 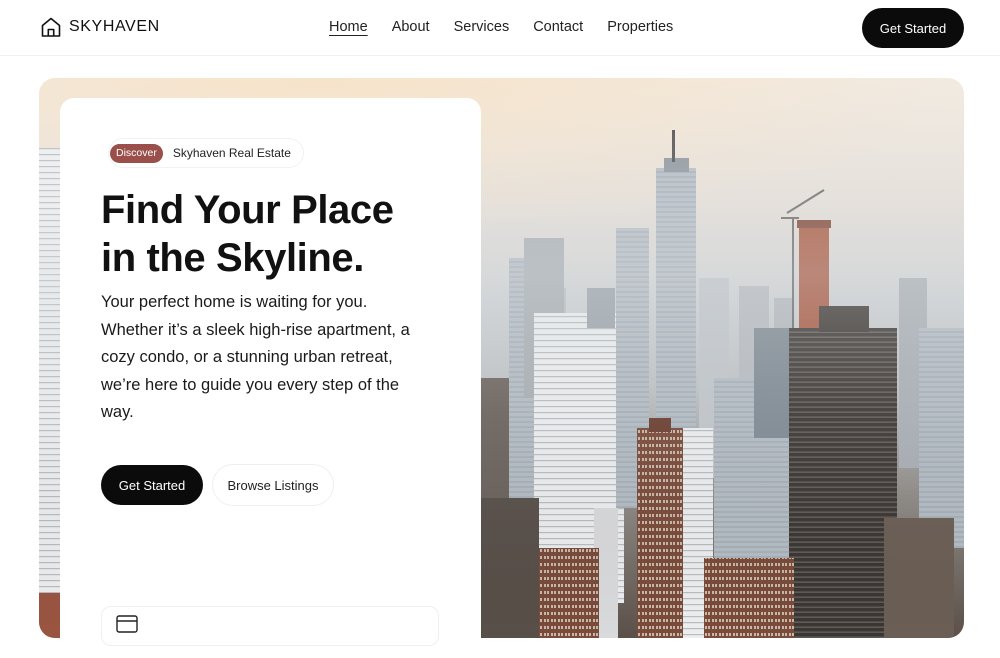 What do you see at coordinates (348, 27) in the screenshot?
I see `nav-home: Home` at bounding box center [348, 27].